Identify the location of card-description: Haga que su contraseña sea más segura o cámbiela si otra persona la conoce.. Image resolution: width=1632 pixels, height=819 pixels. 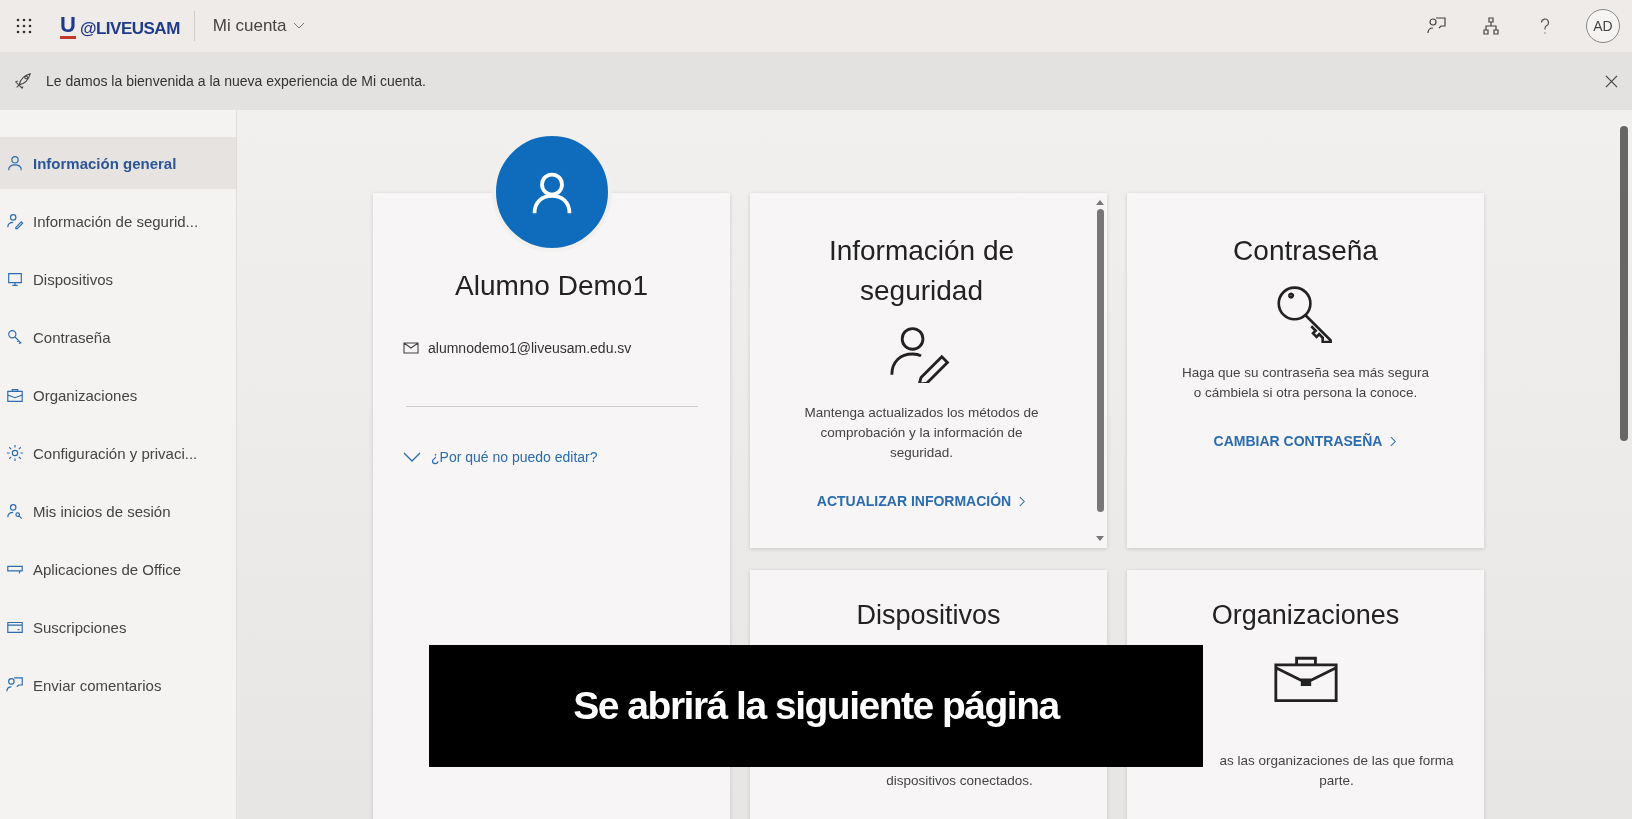
(1305, 383).